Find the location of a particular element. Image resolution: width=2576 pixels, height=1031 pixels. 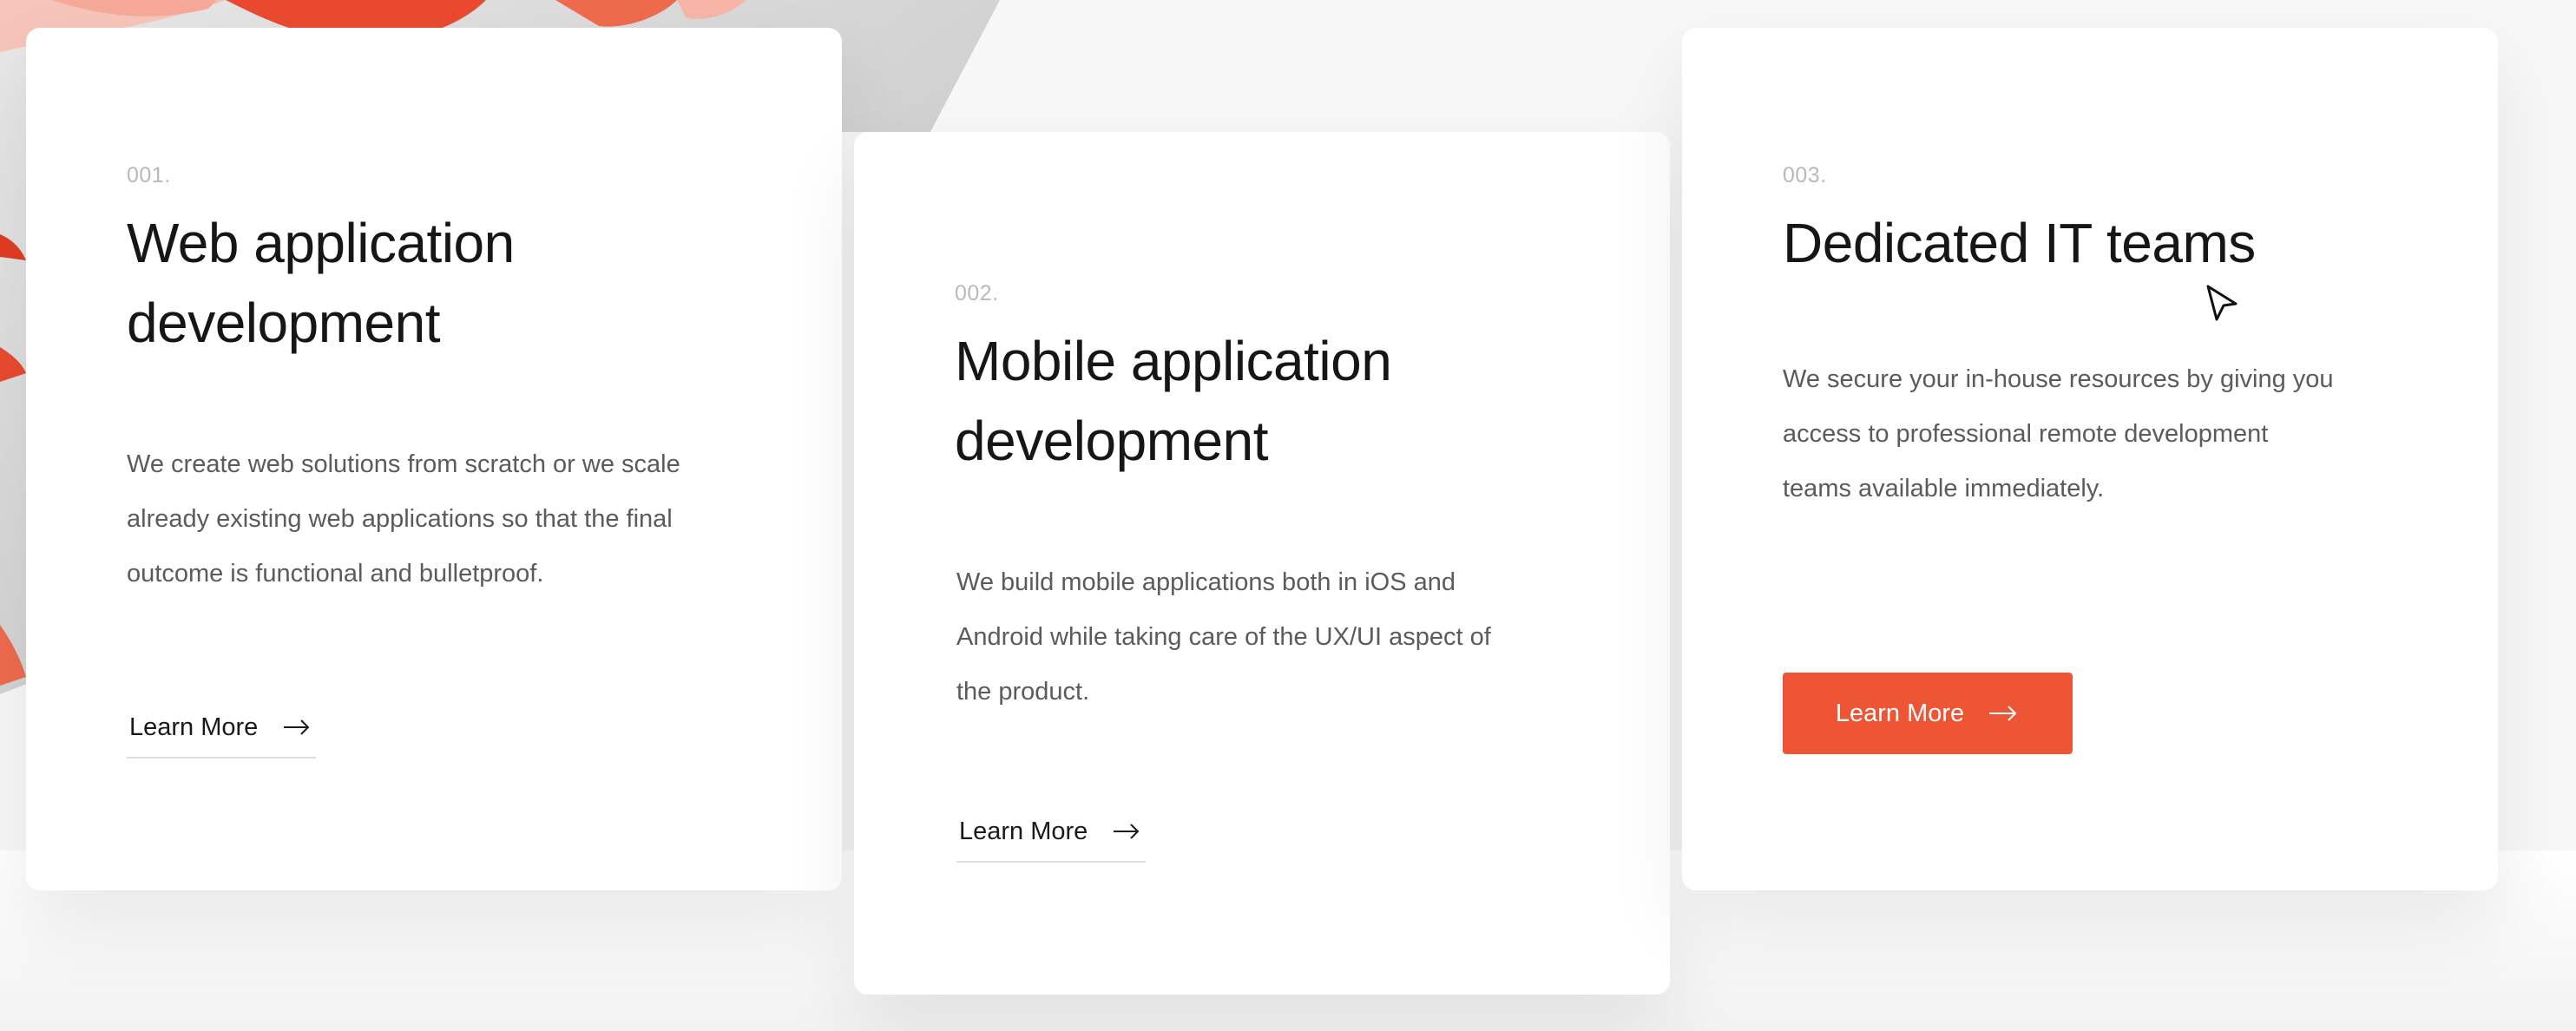

card-number: 003. is located at coordinates (1805, 175).